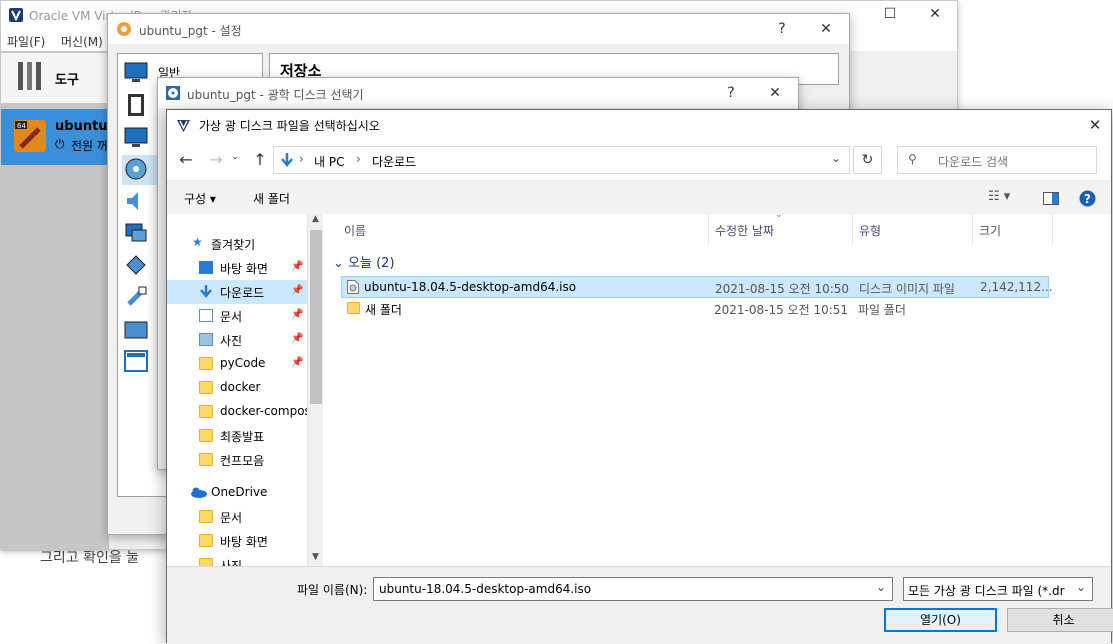  I want to click on document-icon, so click(206, 315).